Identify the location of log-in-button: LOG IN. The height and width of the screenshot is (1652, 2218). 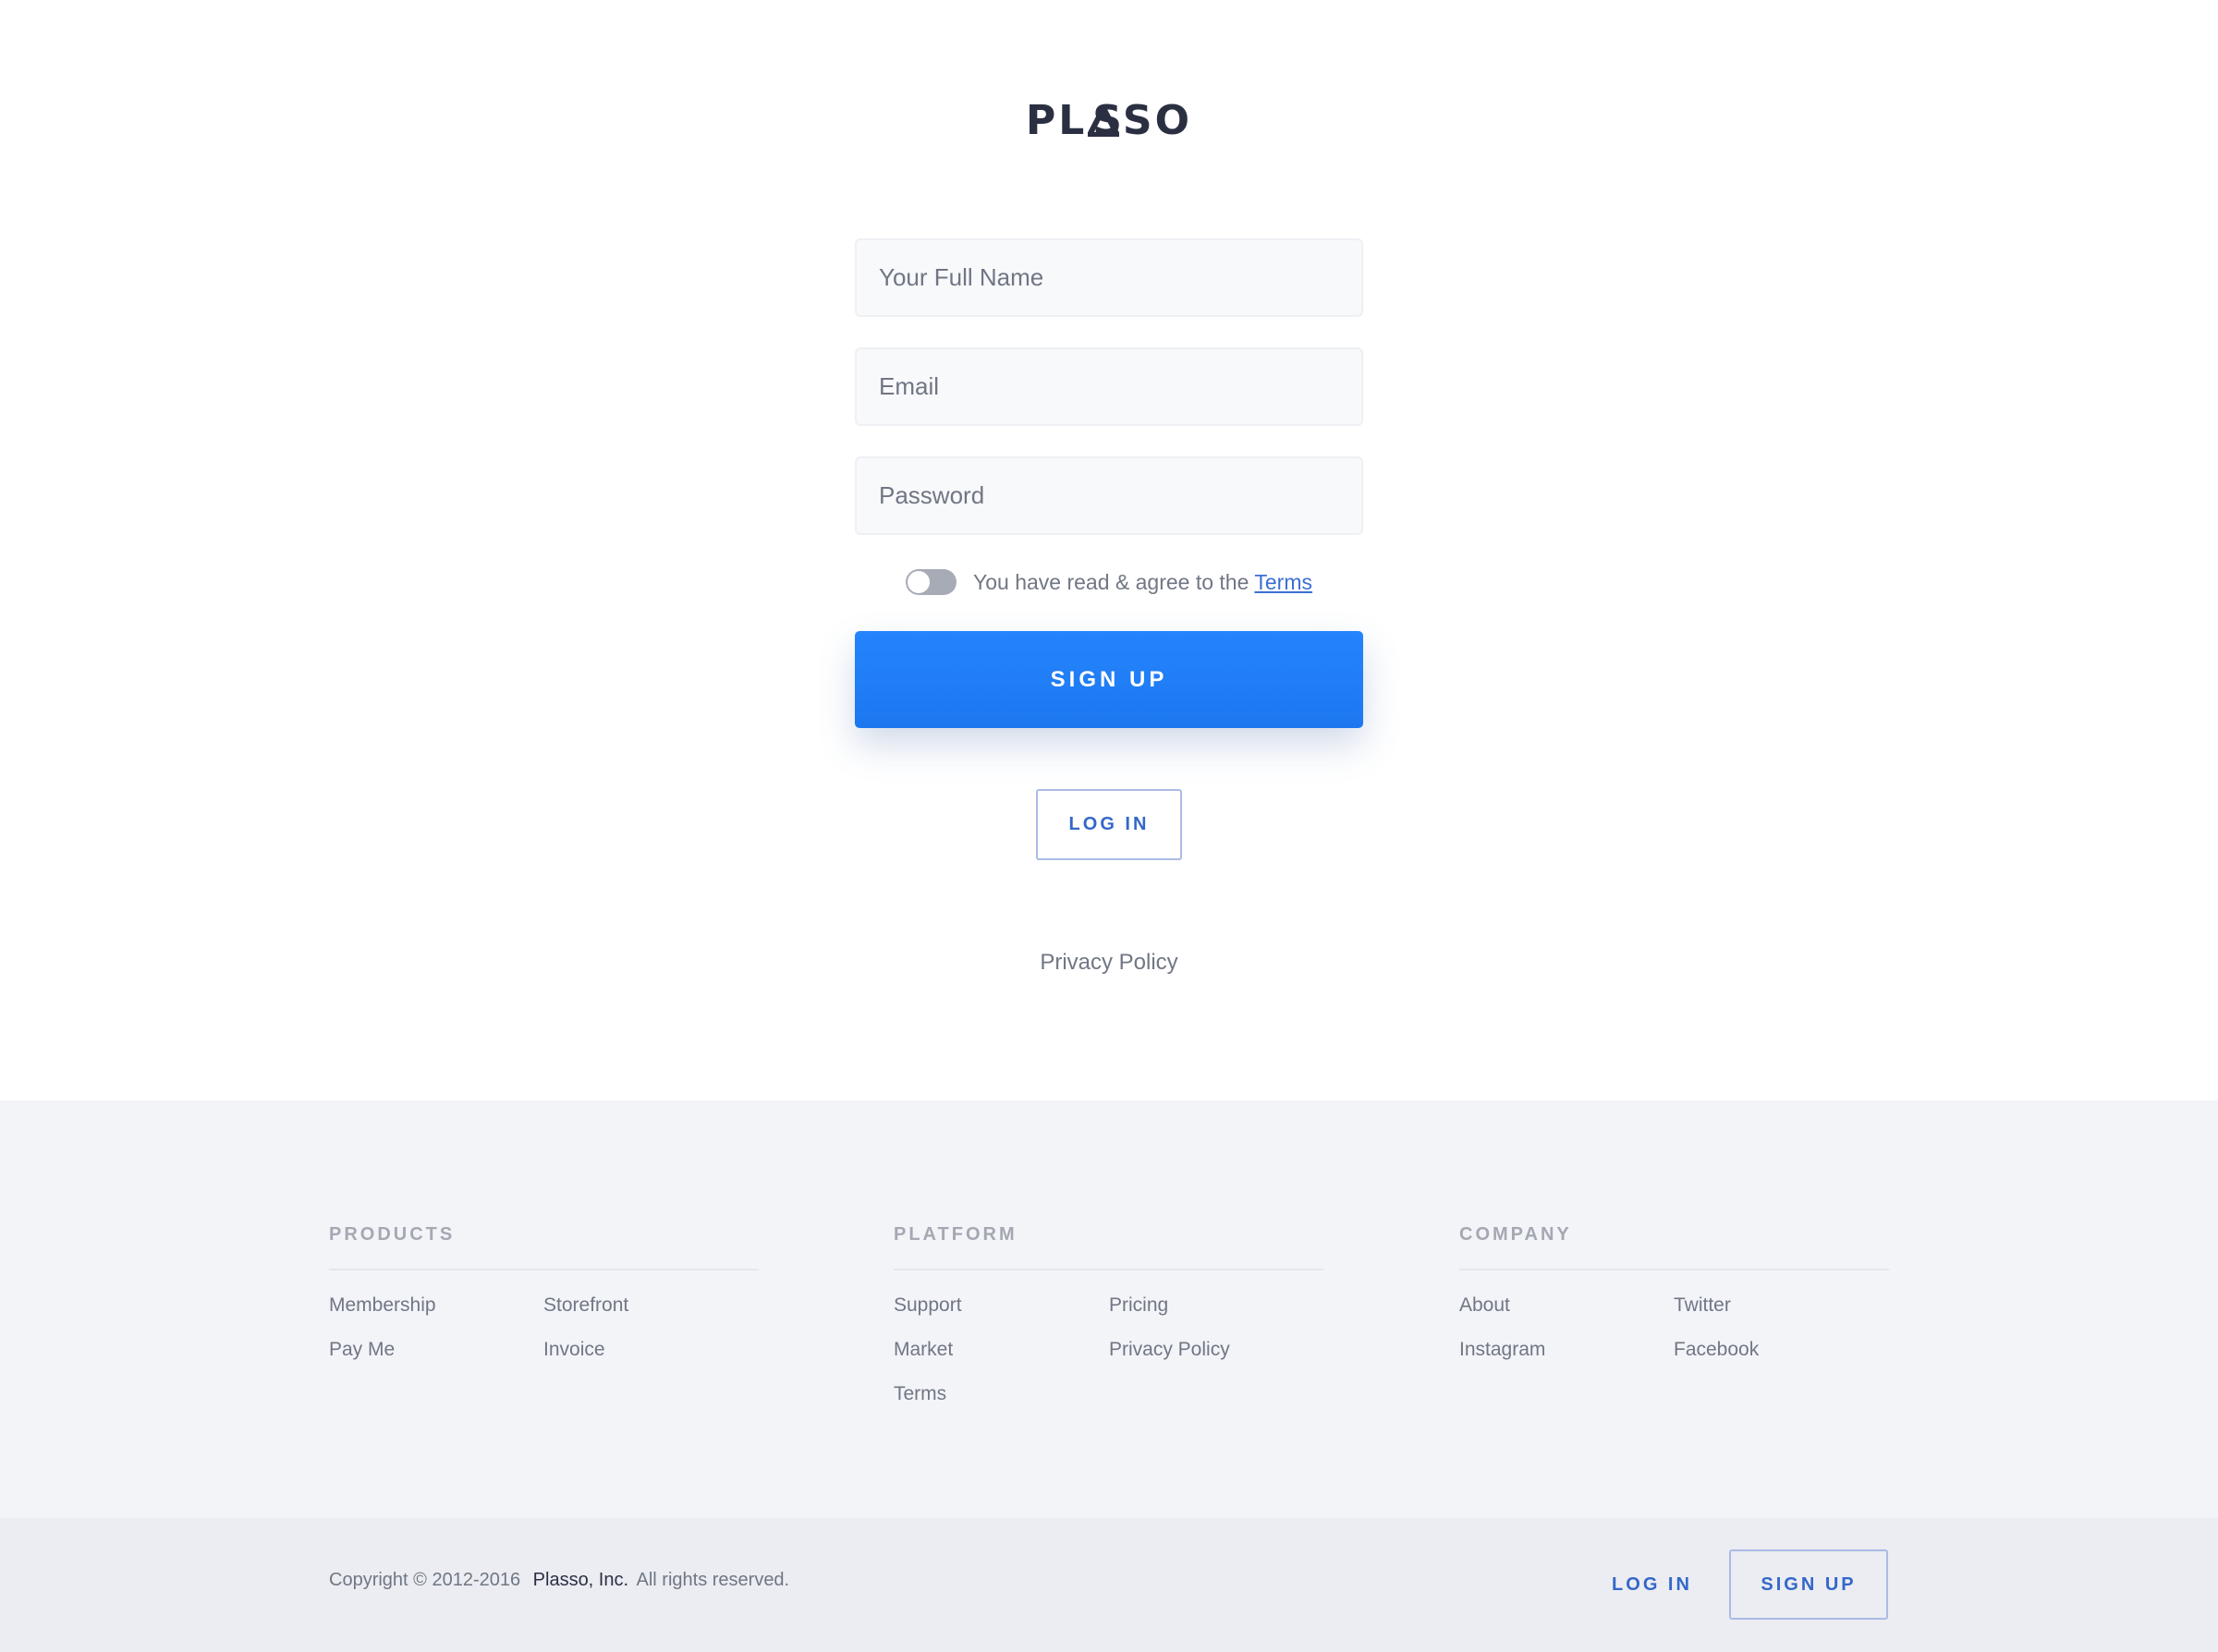
(1109, 824).